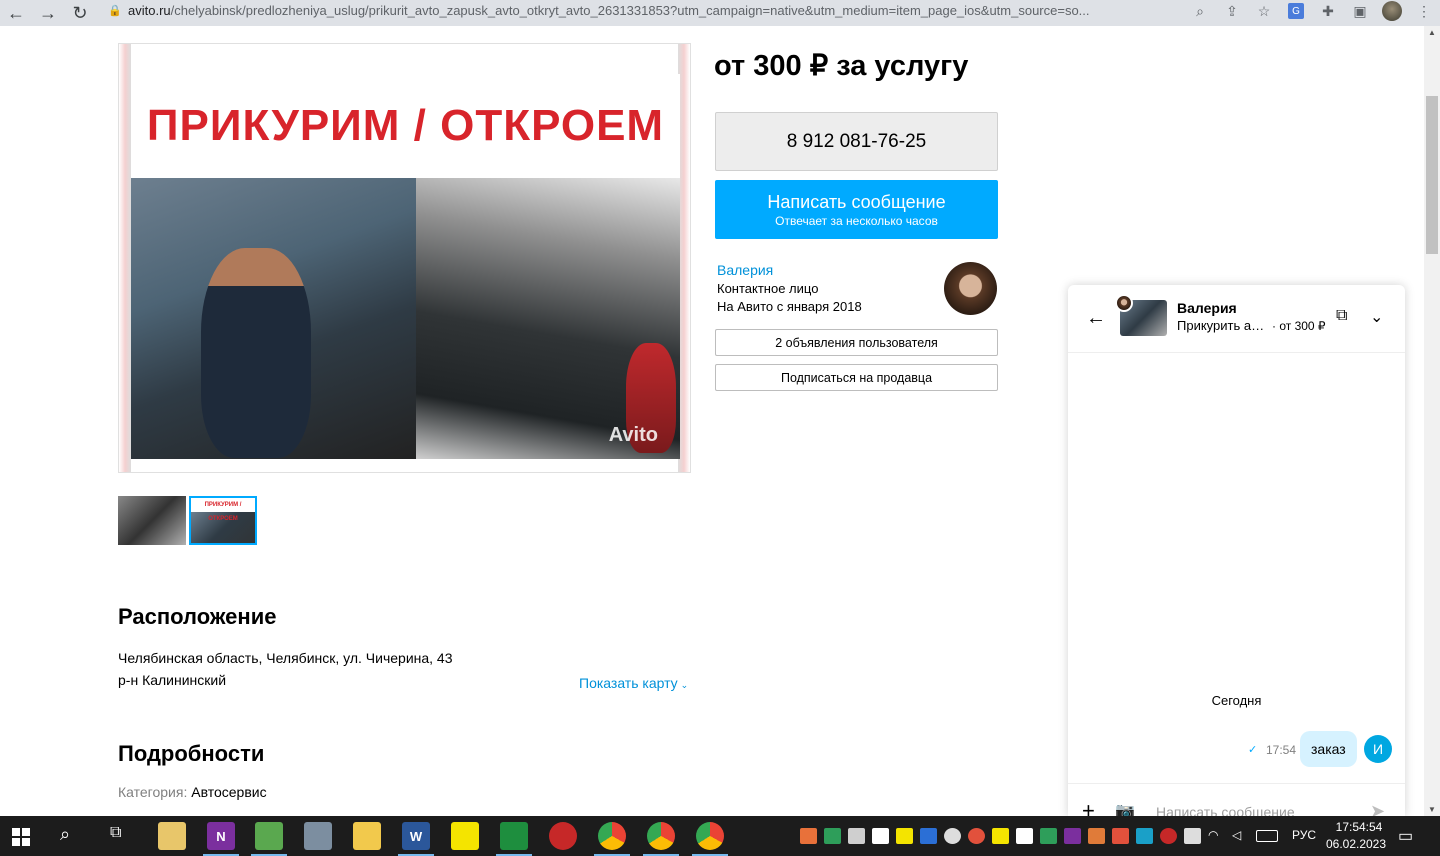  Describe the element at coordinates (1072, 836) in the screenshot. I see `tray-onenote-icon` at that location.